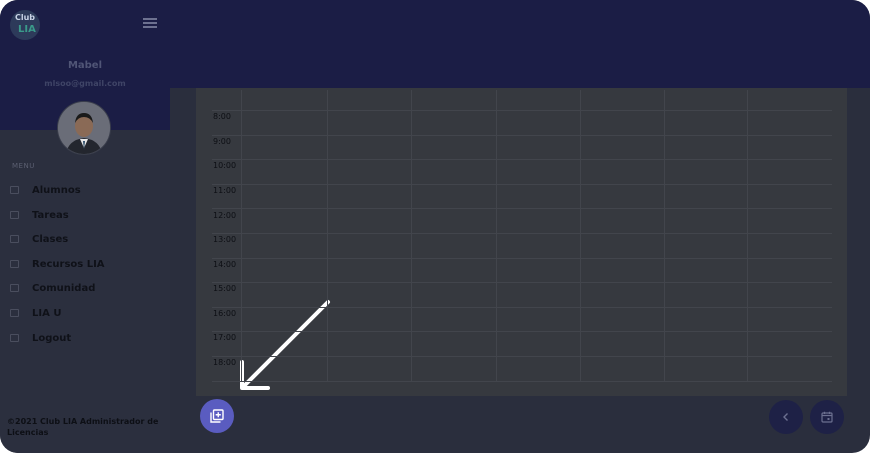 This screenshot has width=870, height=453. I want to click on menu-toggle-icon, so click(150, 23).